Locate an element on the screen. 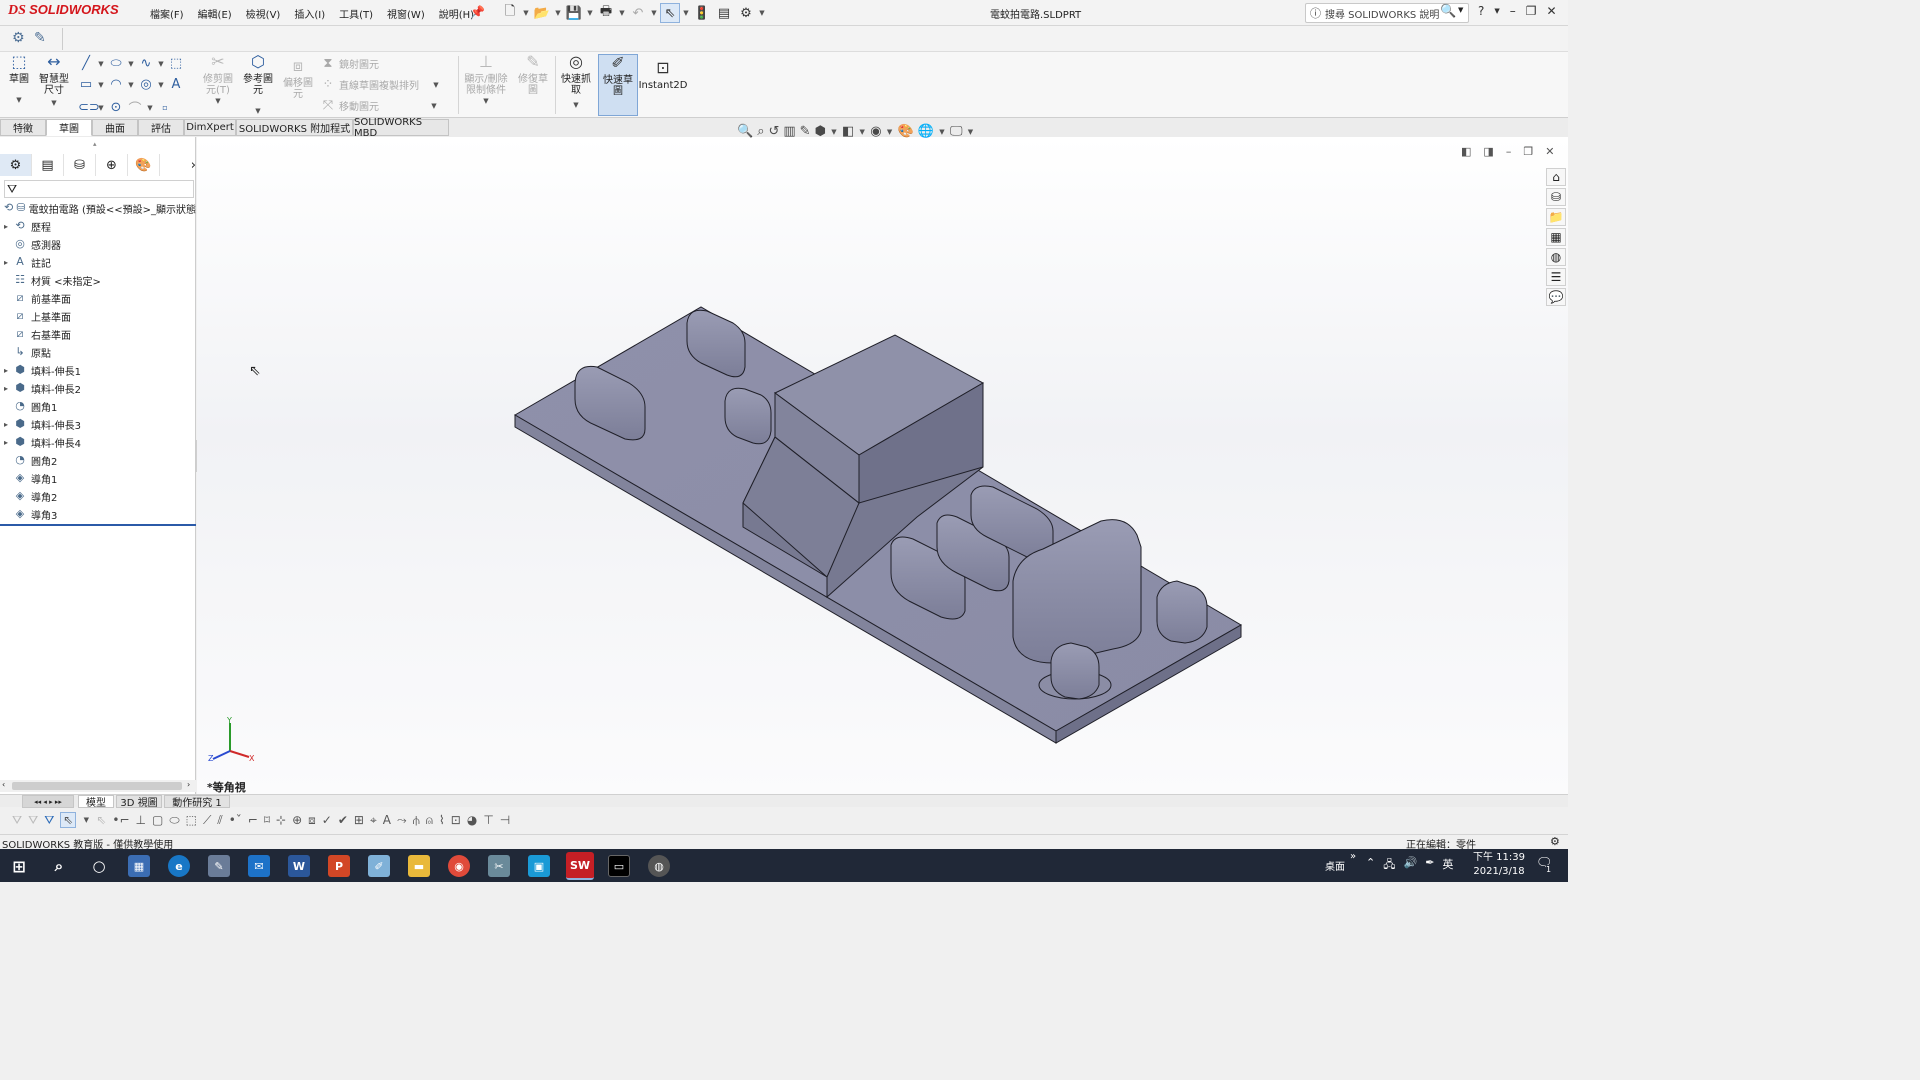  tree-item: ⧄ 前基準面 is located at coordinates (98, 298).